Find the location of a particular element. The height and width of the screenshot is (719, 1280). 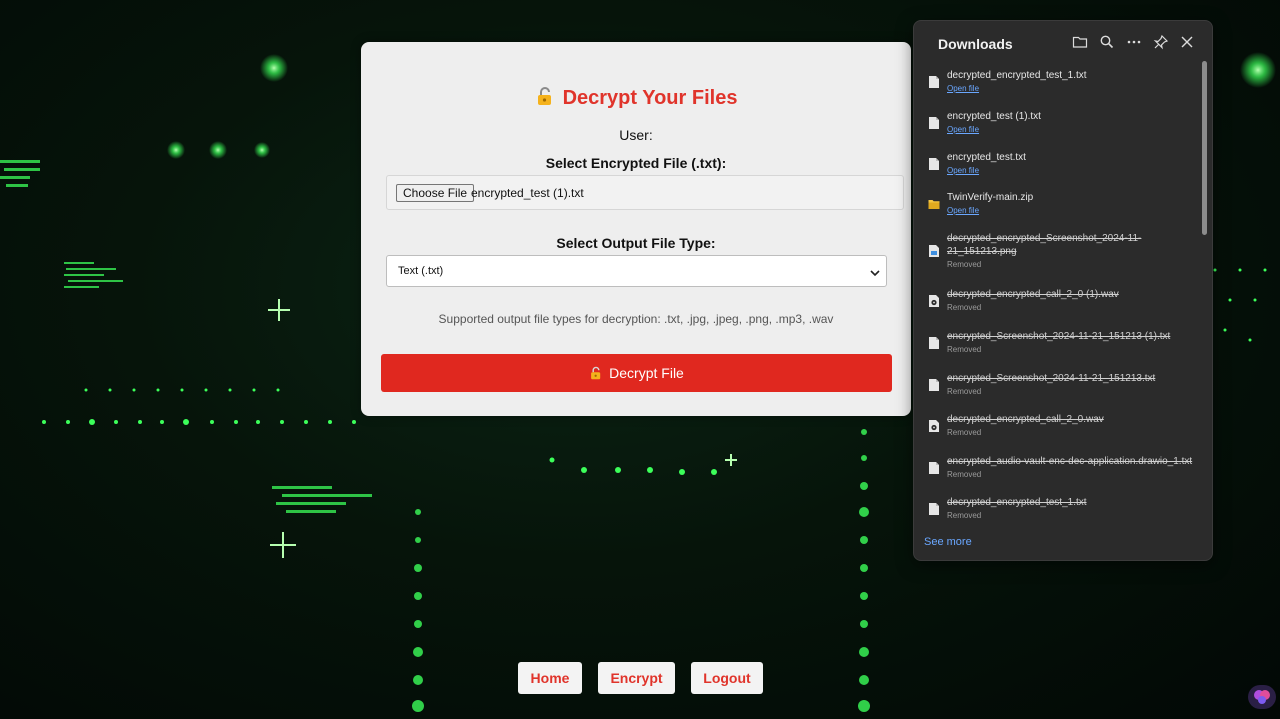

output-type-select: Text (.txt) is located at coordinates (636, 271).